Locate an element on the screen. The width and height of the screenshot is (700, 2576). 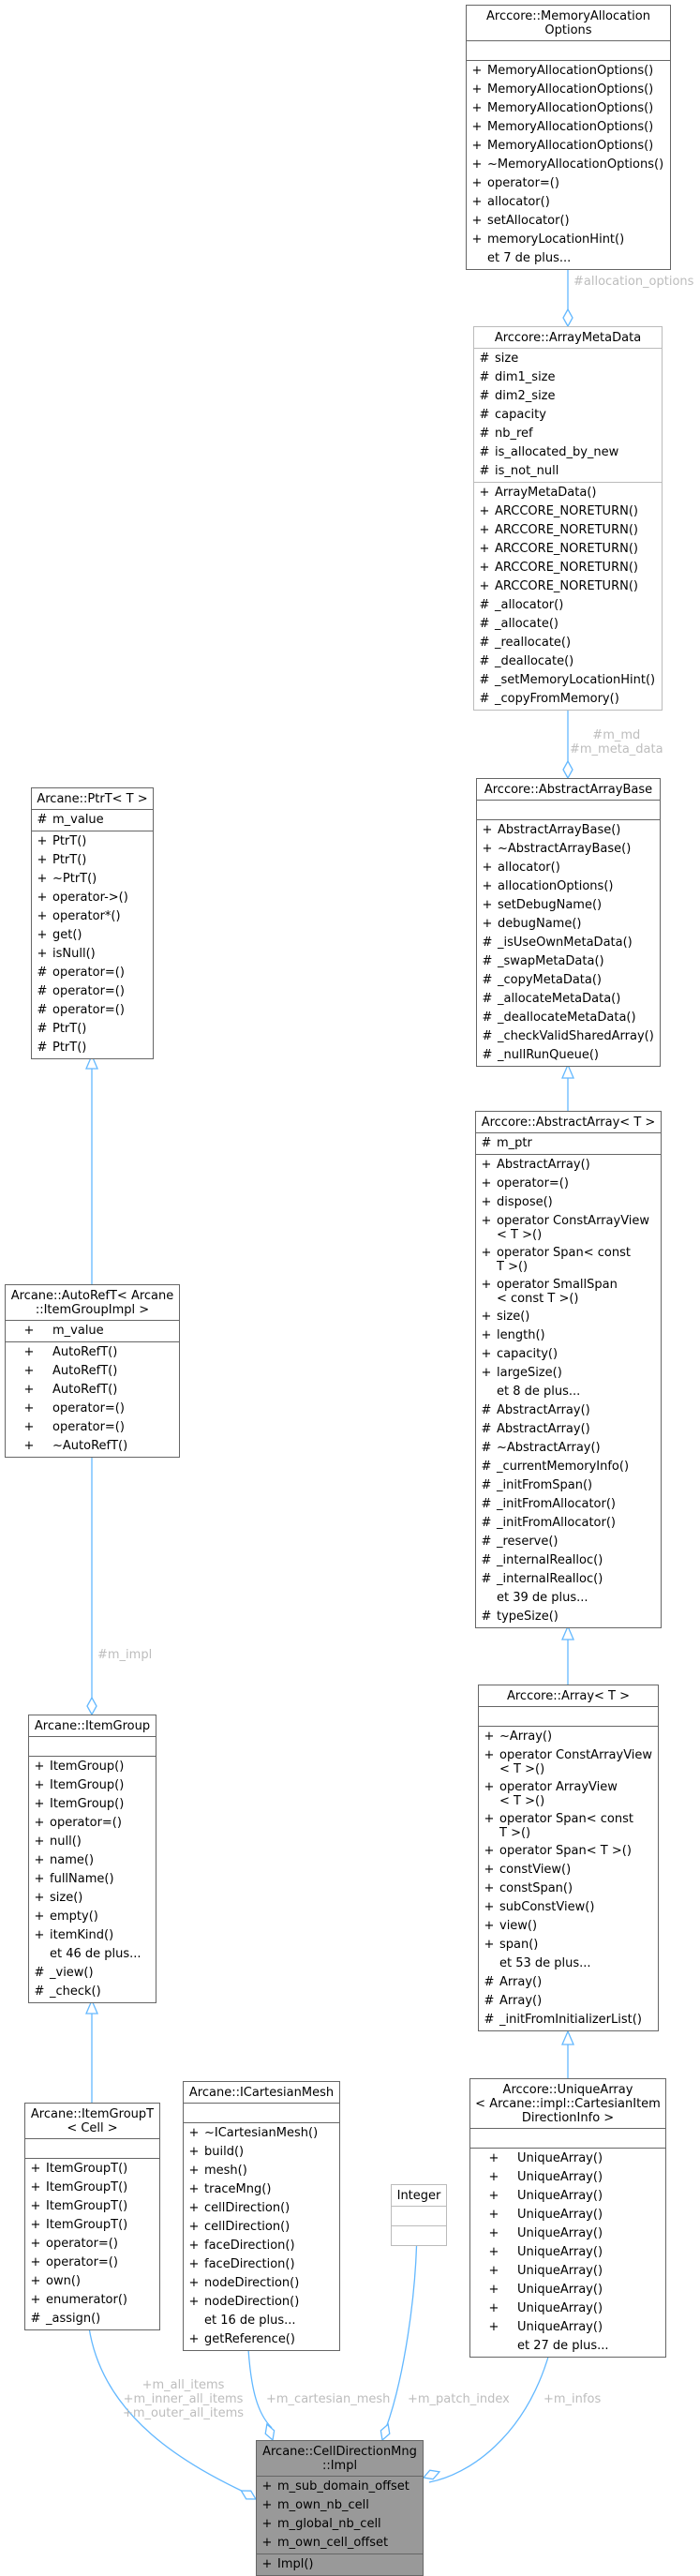
attribute-row: # m_ptr is located at coordinates (568, 1143).